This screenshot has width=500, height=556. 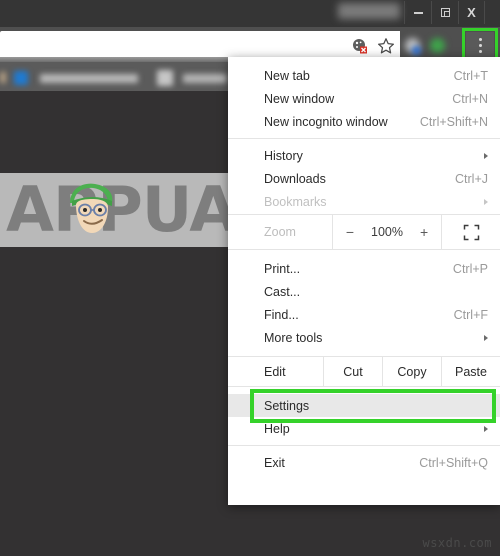 I want to click on menu-top-padding, so click(x=364, y=60).